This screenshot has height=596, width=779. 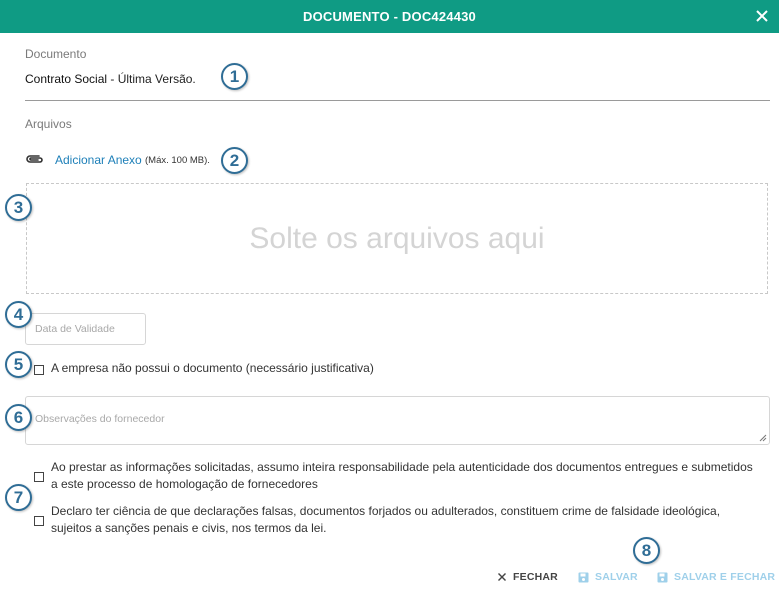 What do you see at coordinates (18, 497) in the screenshot?
I see `marker-7: 7` at bounding box center [18, 497].